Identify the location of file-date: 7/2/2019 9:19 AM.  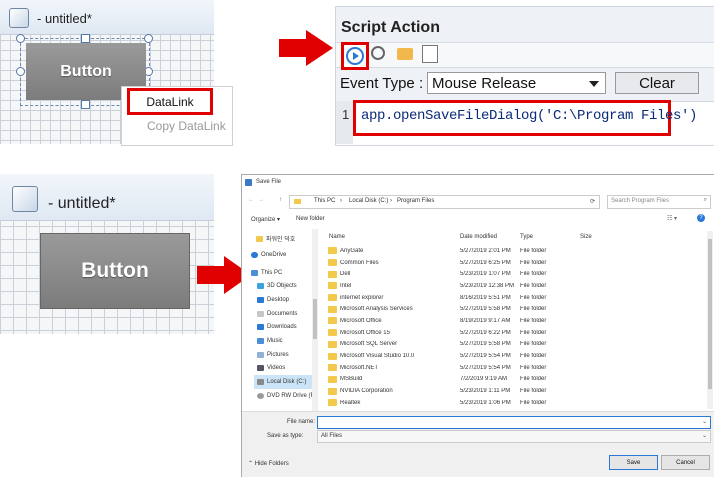
(484, 379).